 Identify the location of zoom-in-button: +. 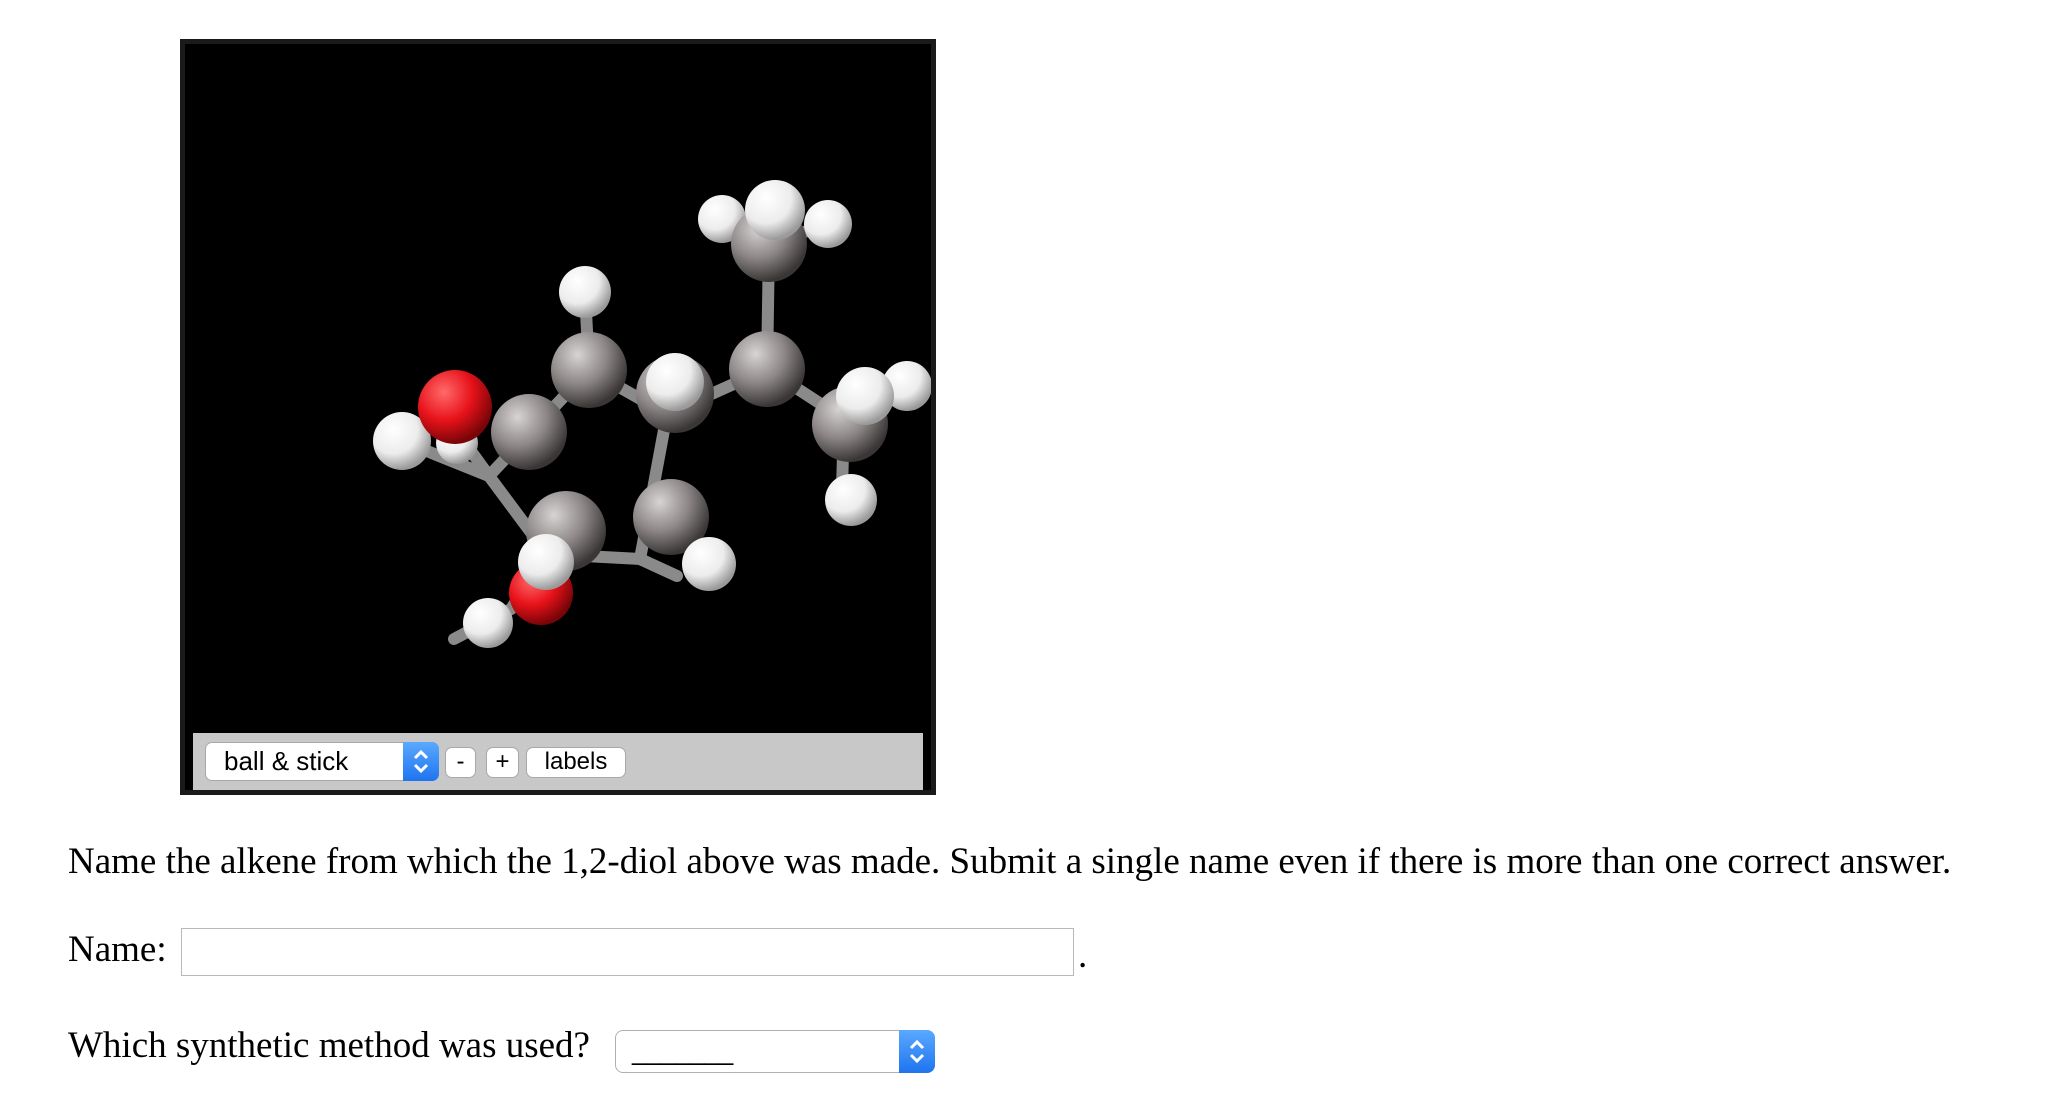
(502, 762).